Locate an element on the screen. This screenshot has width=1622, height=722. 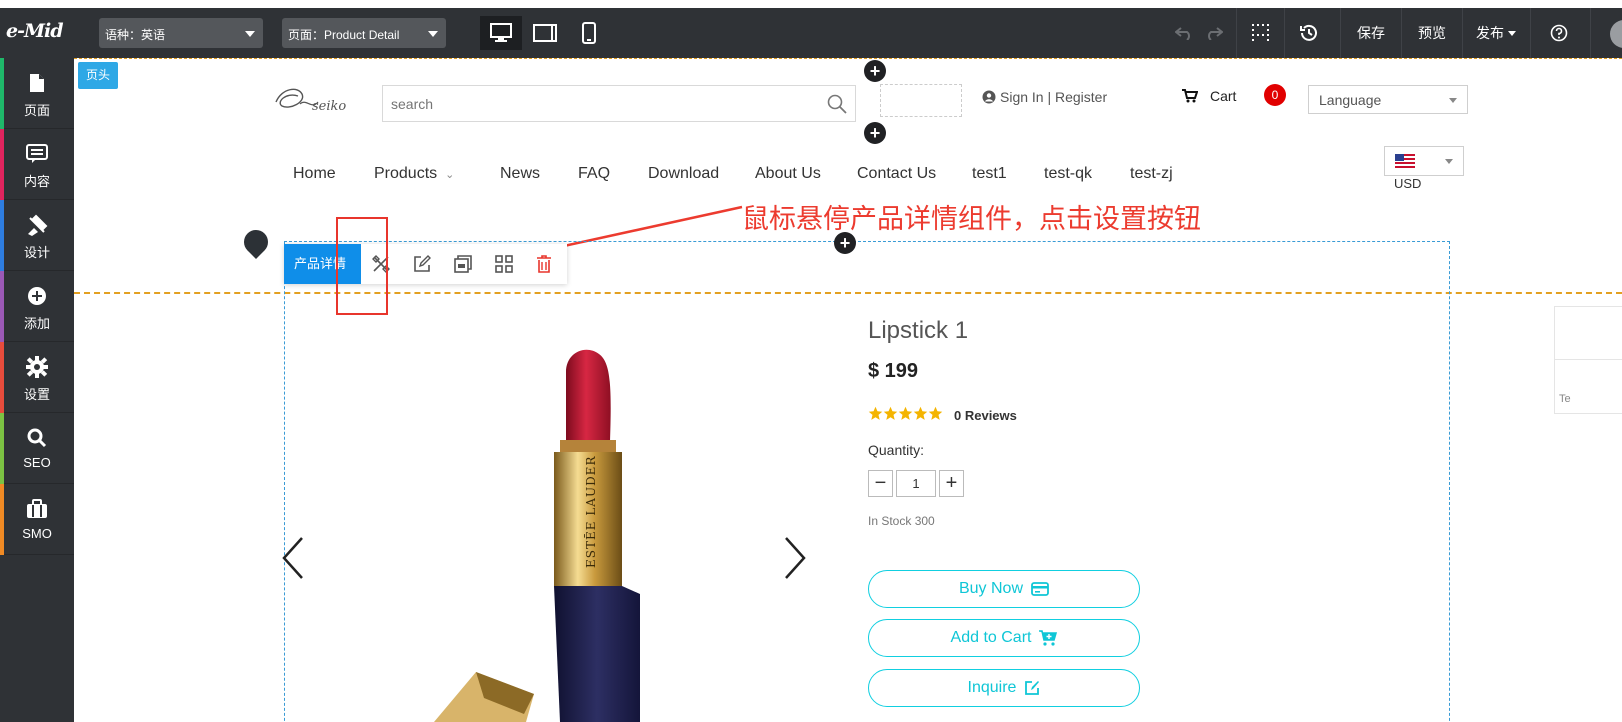
publish-button: 发布 is located at coordinates (1496, 33).